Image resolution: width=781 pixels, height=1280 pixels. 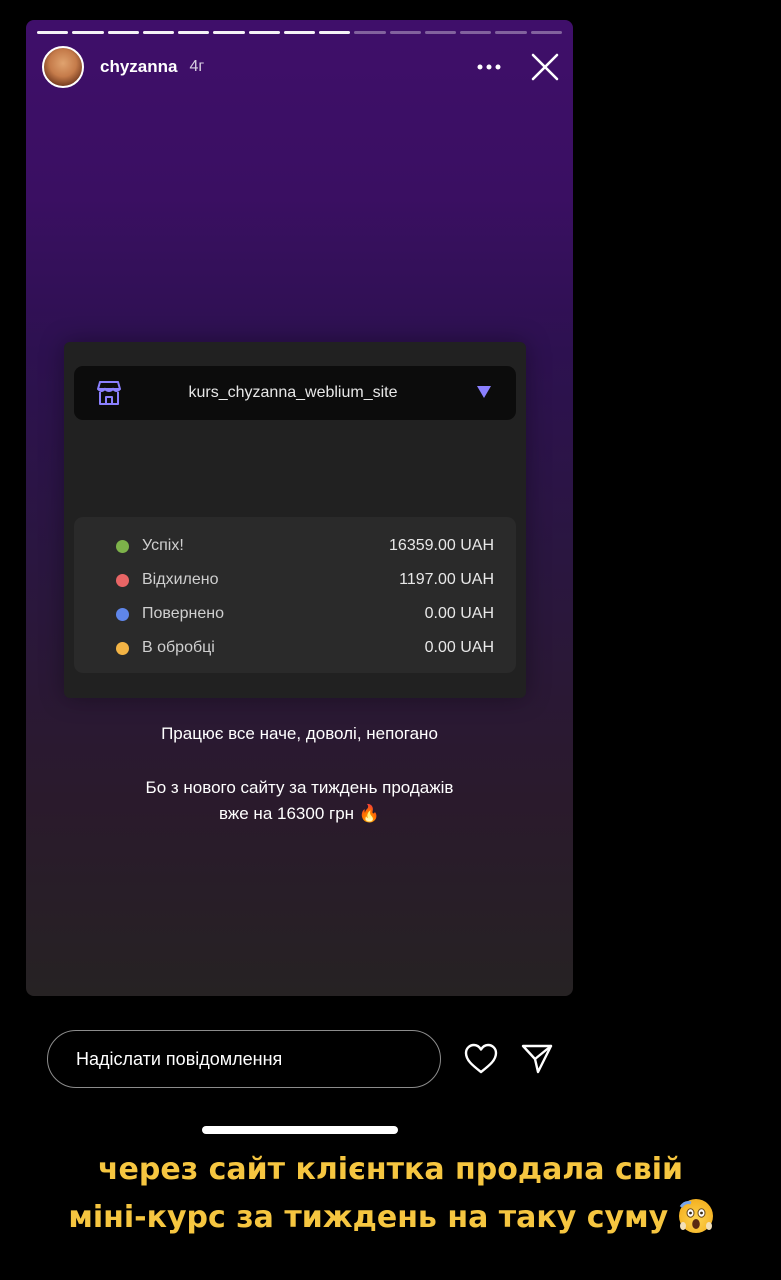 What do you see at coordinates (299, 787) in the screenshot?
I see `story-caption-2-line-a: Бо з нового сайту за тиждень продажів` at bounding box center [299, 787].